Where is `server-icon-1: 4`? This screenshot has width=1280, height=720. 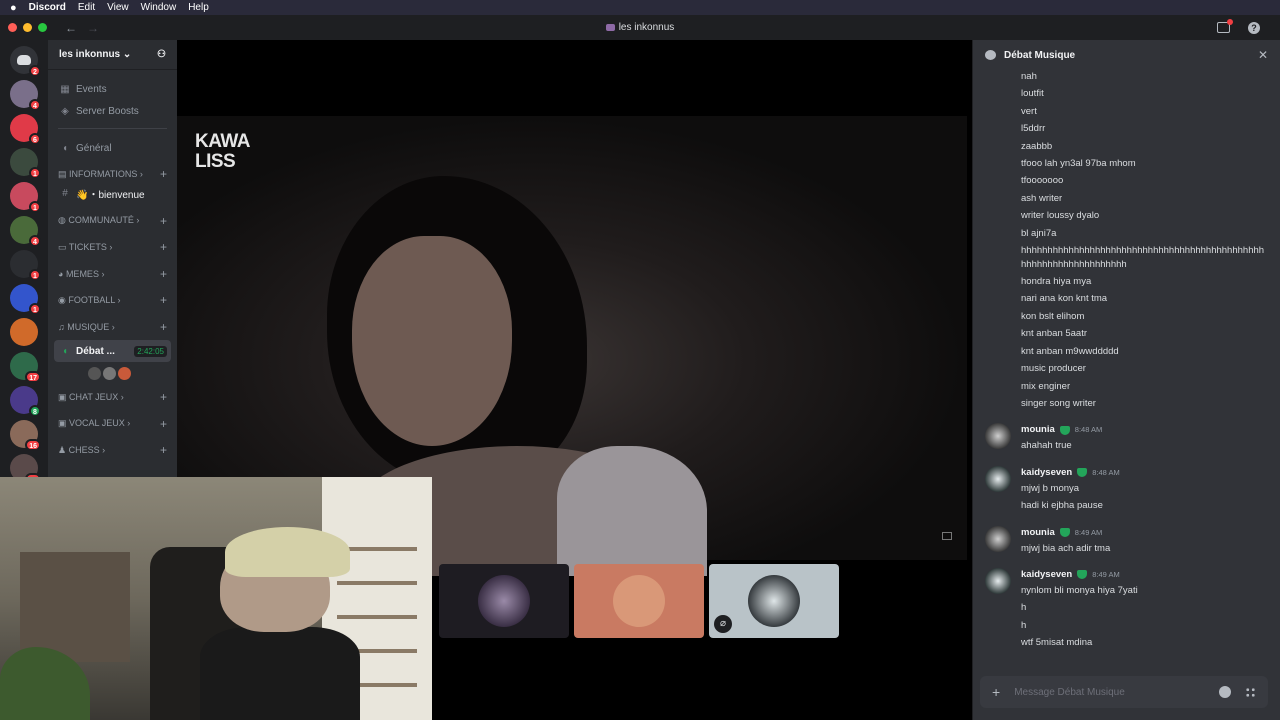
server-icon-1: 4 is located at coordinates (25, 95).